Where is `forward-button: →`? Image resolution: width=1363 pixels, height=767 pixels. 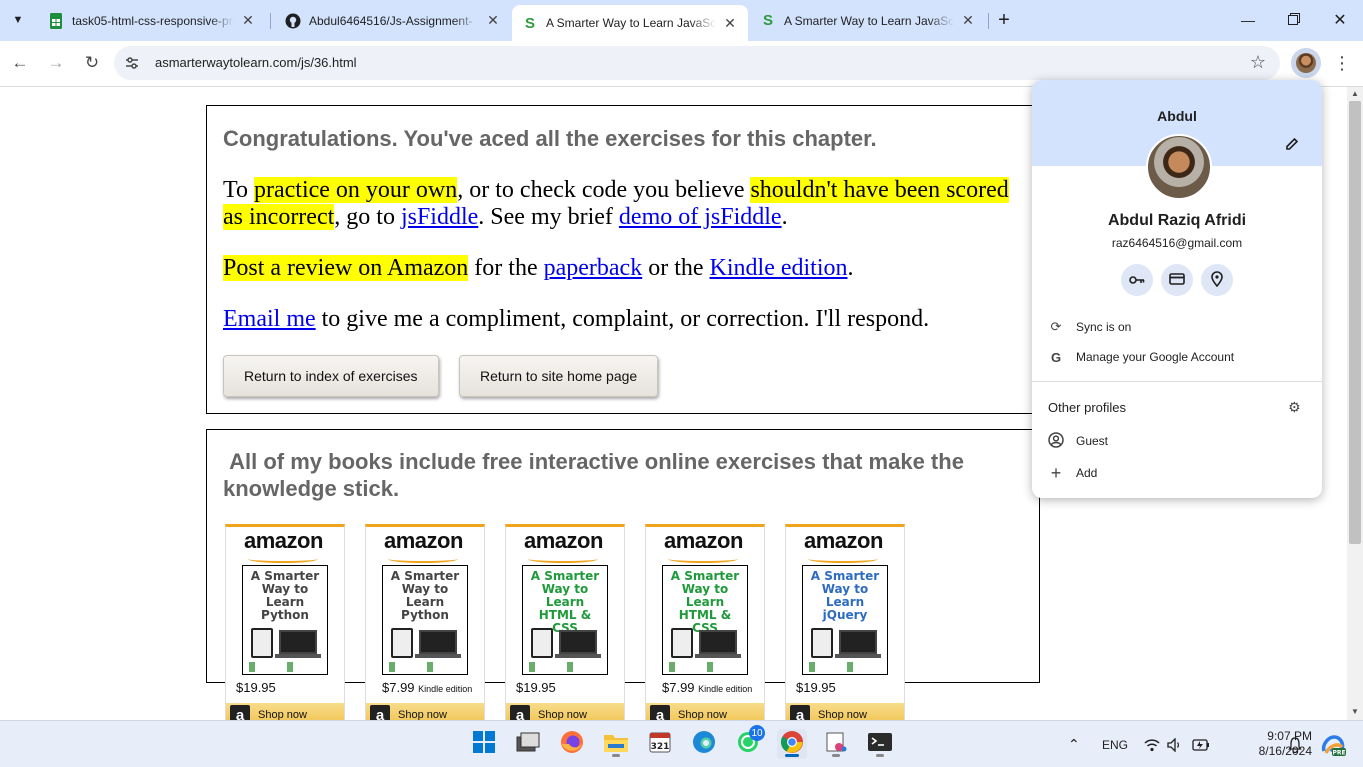 forward-button: → is located at coordinates (56, 63).